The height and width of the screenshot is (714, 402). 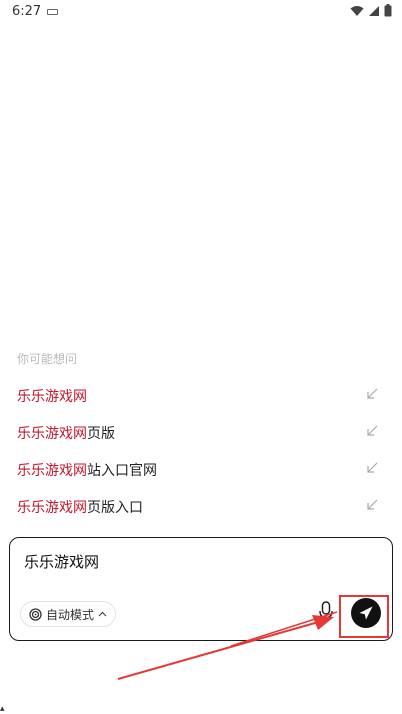 I want to click on search-input: 乐乐游戏网, so click(x=61, y=561).